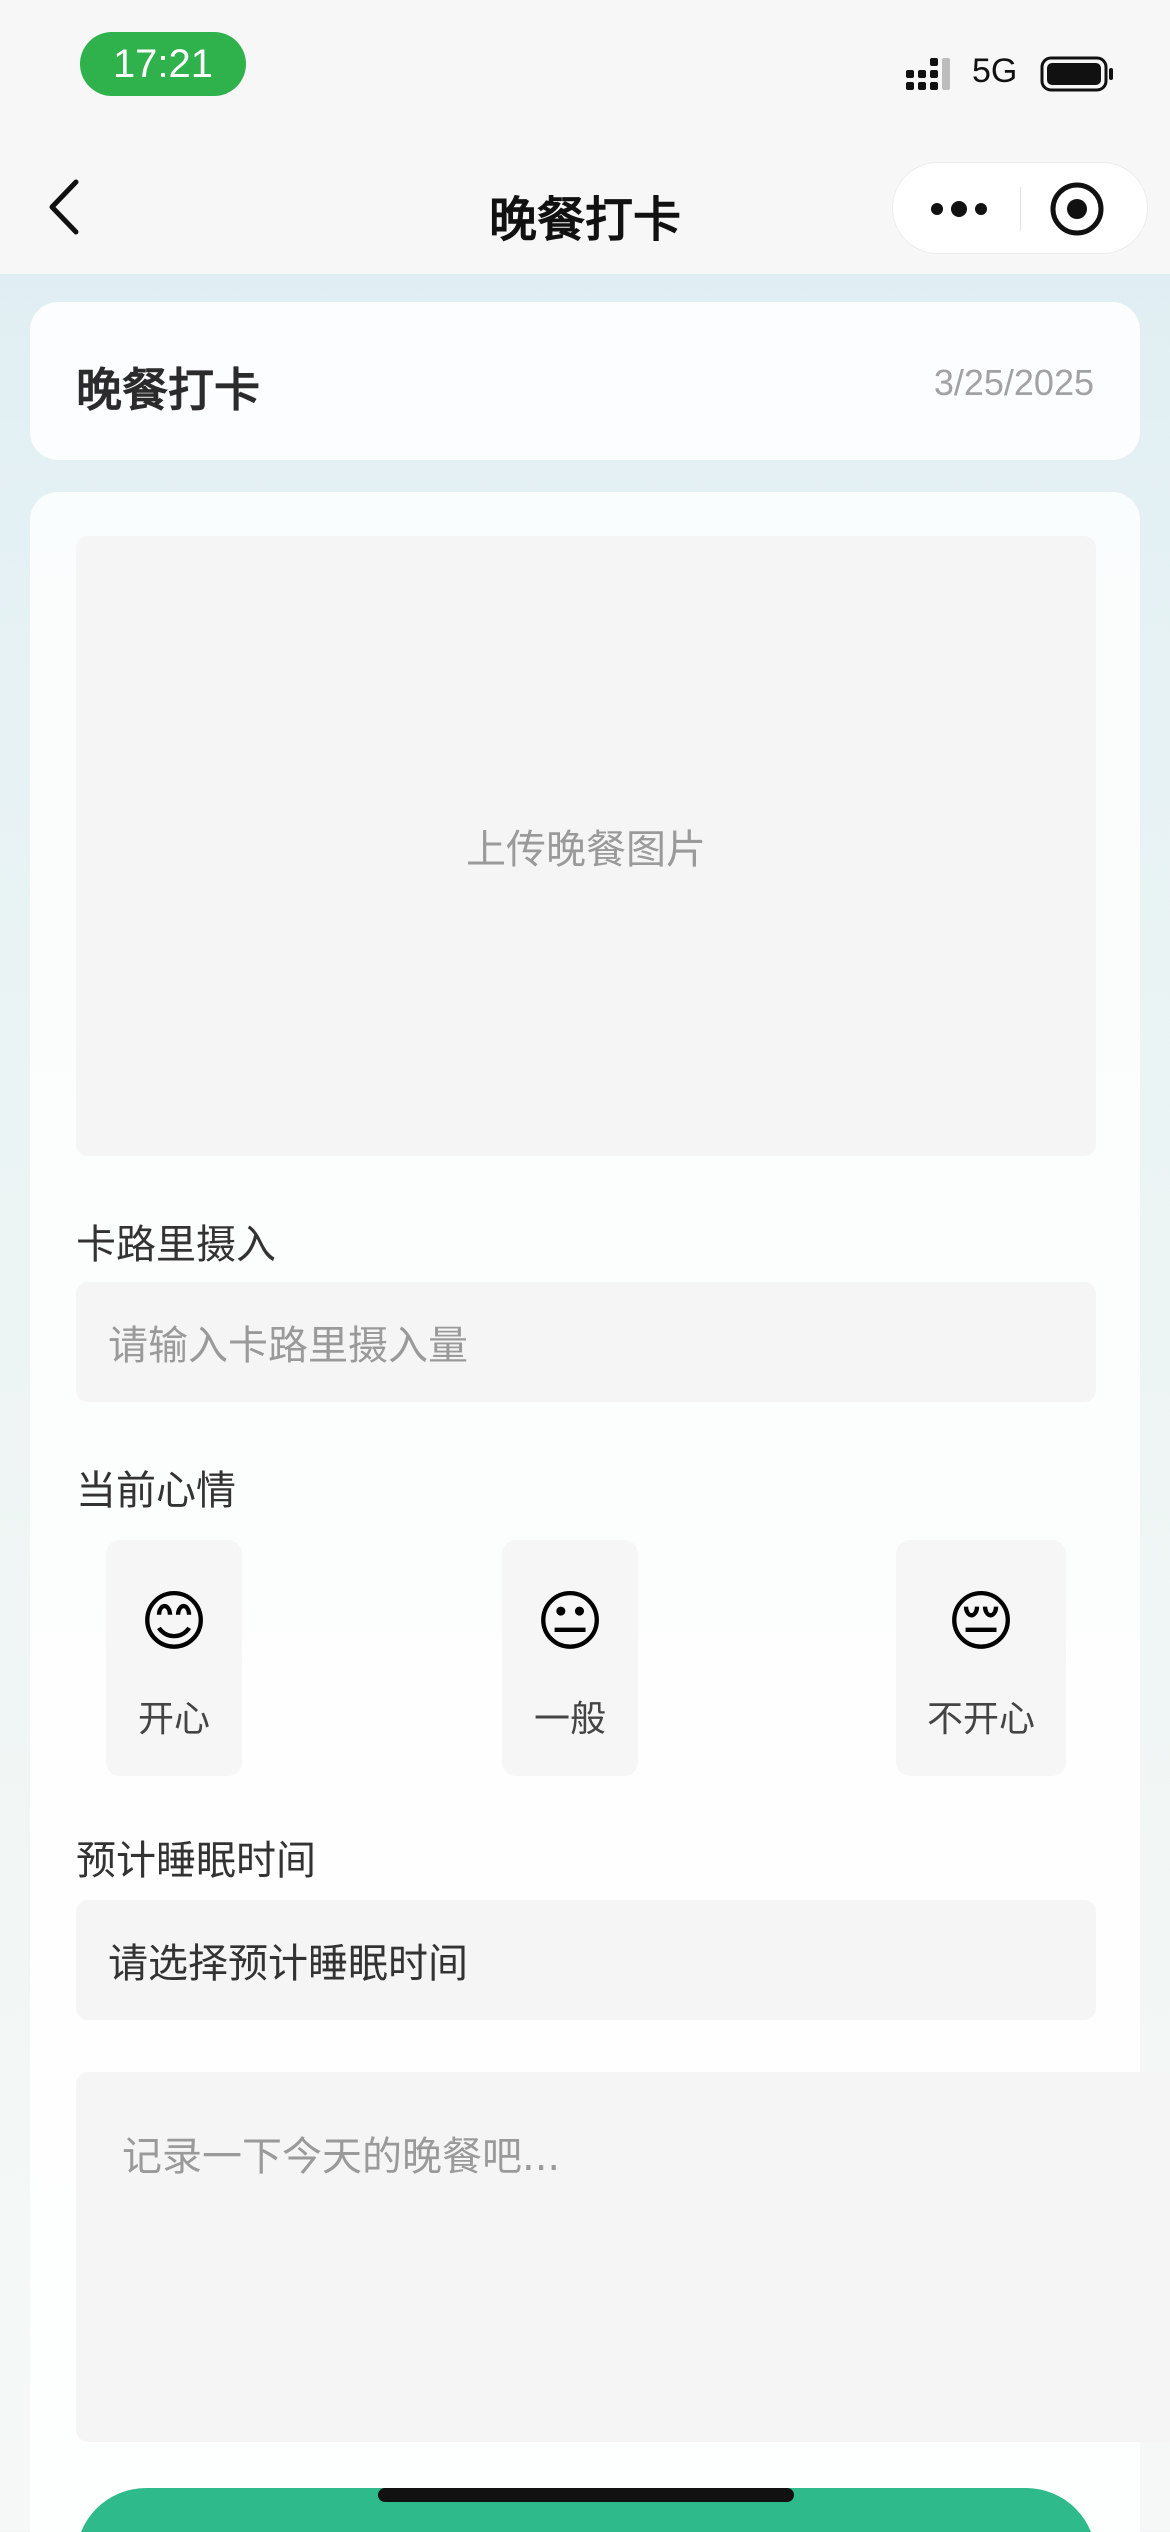  I want to click on close-button, so click(1085, 209).